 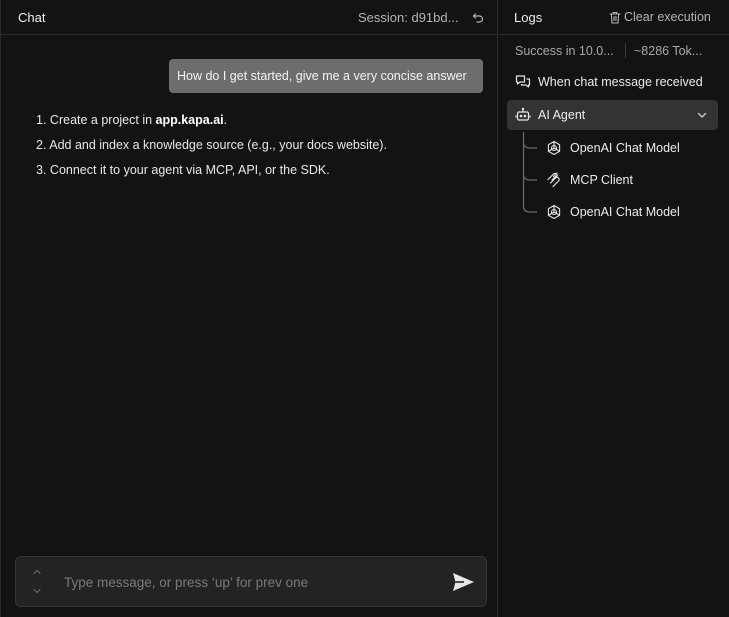 I want to click on history-navigation, so click(x=38, y=582).